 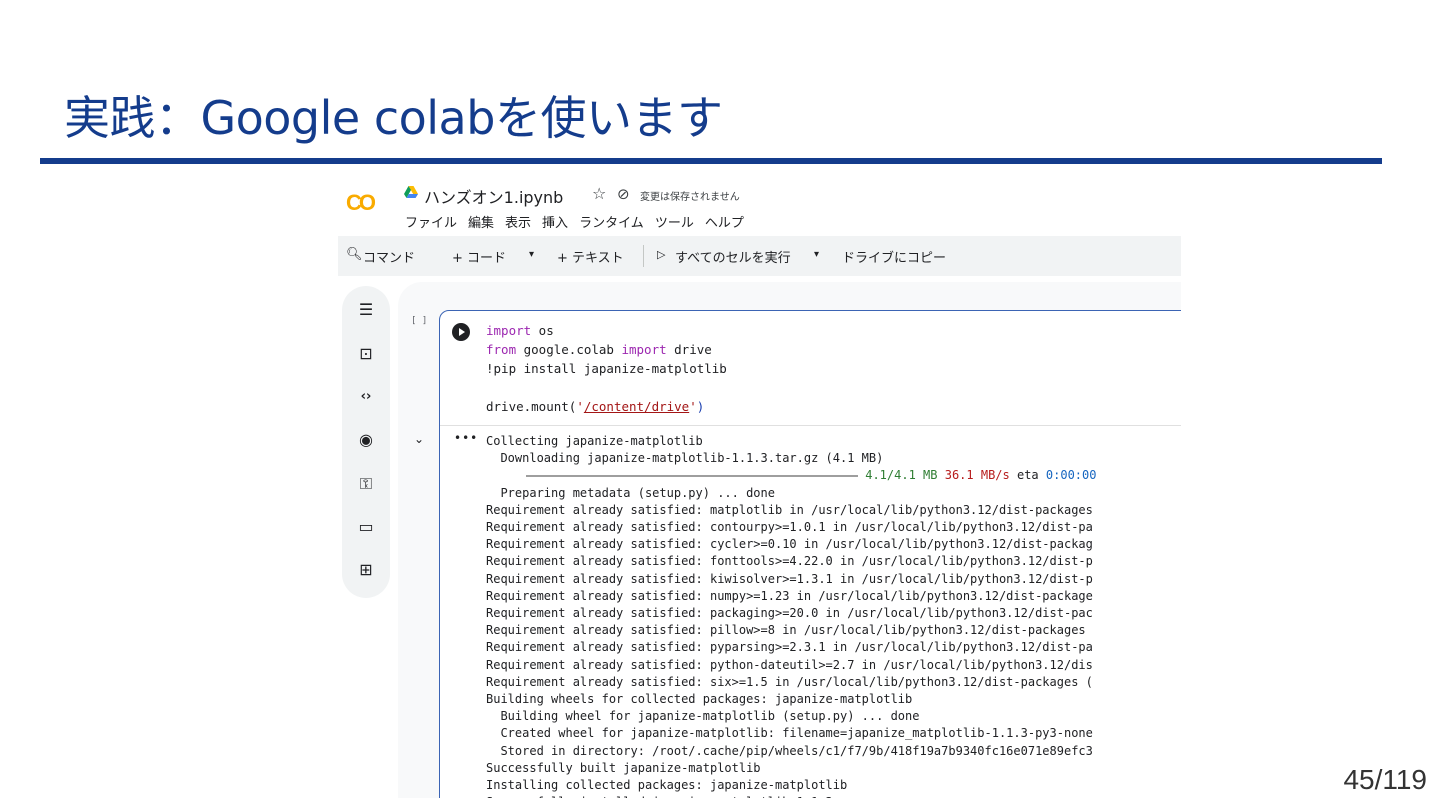 What do you see at coordinates (623, 767) in the screenshot?
I see `output-line: Successfully built japanize-matplotlib` at bounding box center [623, 767].